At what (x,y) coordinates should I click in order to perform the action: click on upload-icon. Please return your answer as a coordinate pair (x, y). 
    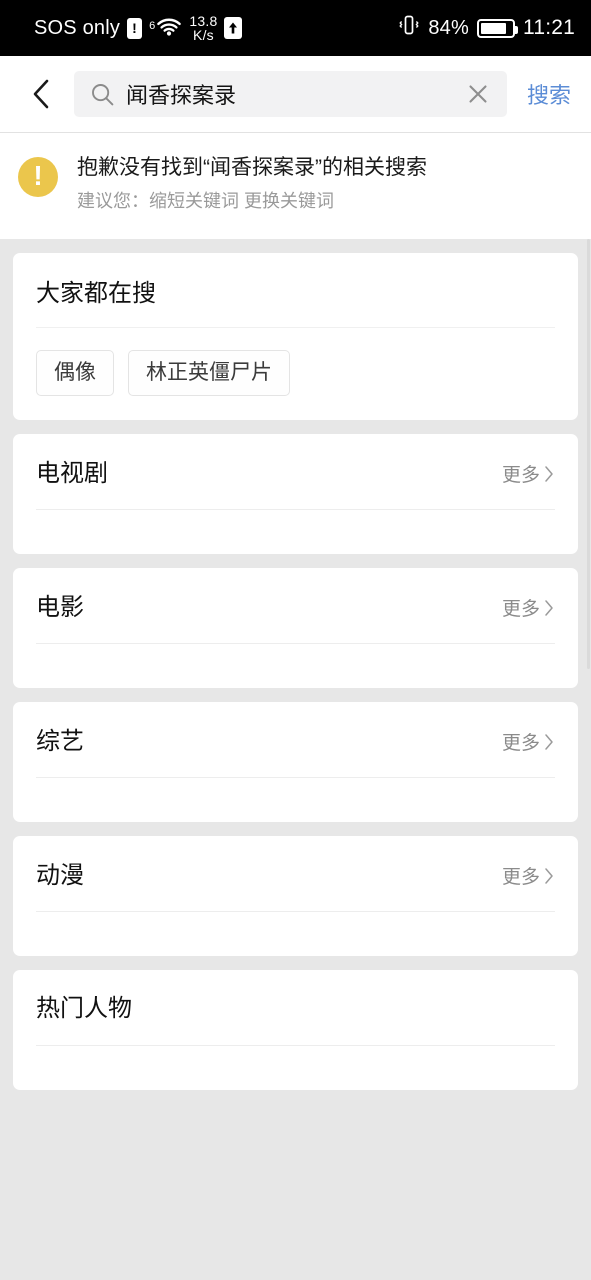
    Looking at the image, I should click on (233, 28).